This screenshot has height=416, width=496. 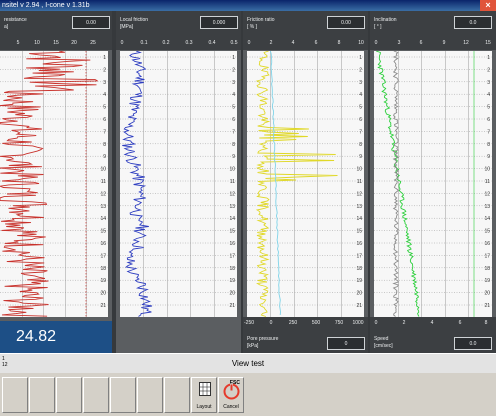 What do you see at coordinates (15, 20) in the screenshot?
I see `panel-title: resistance` at bounding box center [15, 20].